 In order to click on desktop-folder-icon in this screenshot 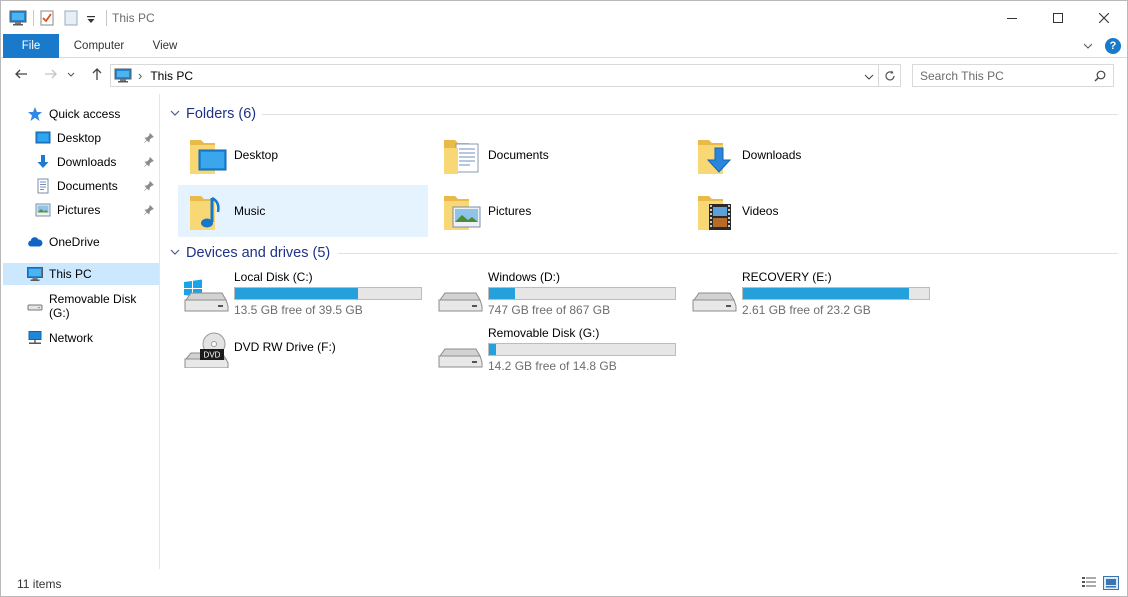, I will do `click(208, 155)`.